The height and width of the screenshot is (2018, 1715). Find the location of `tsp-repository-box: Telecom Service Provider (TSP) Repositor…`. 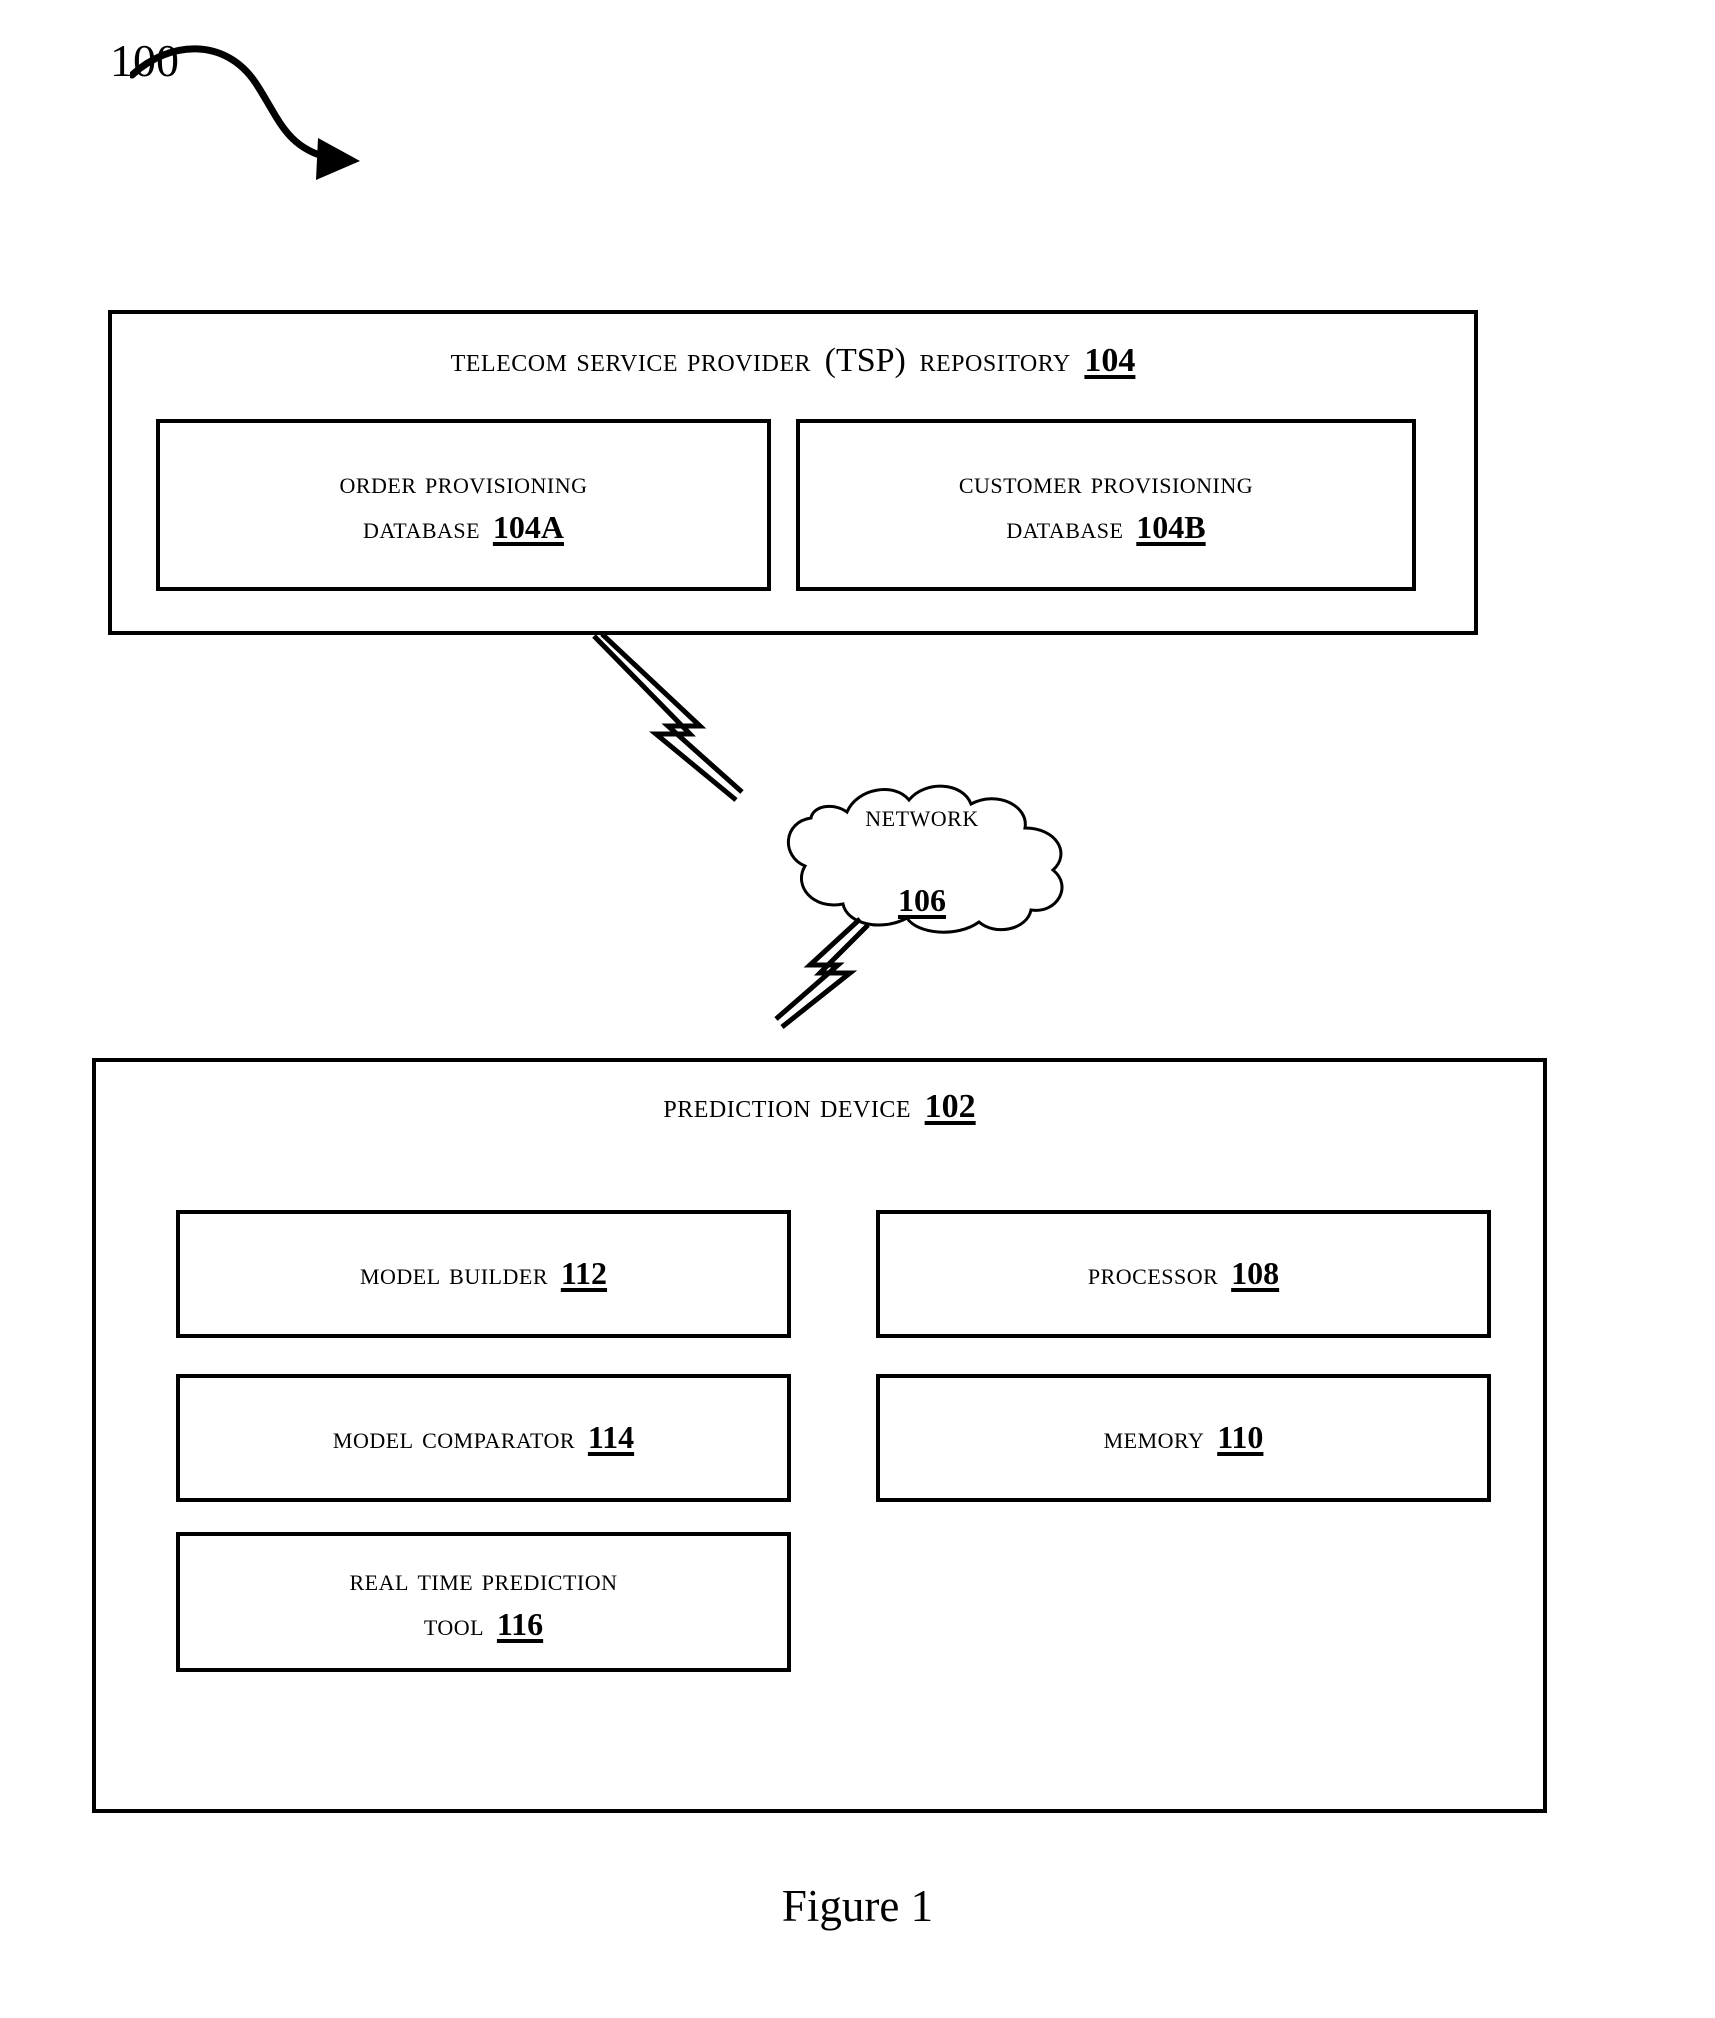

tsp-repository-box: Telecom Service Provider (TSP) Repositor… is located at coordinates (793, 472).